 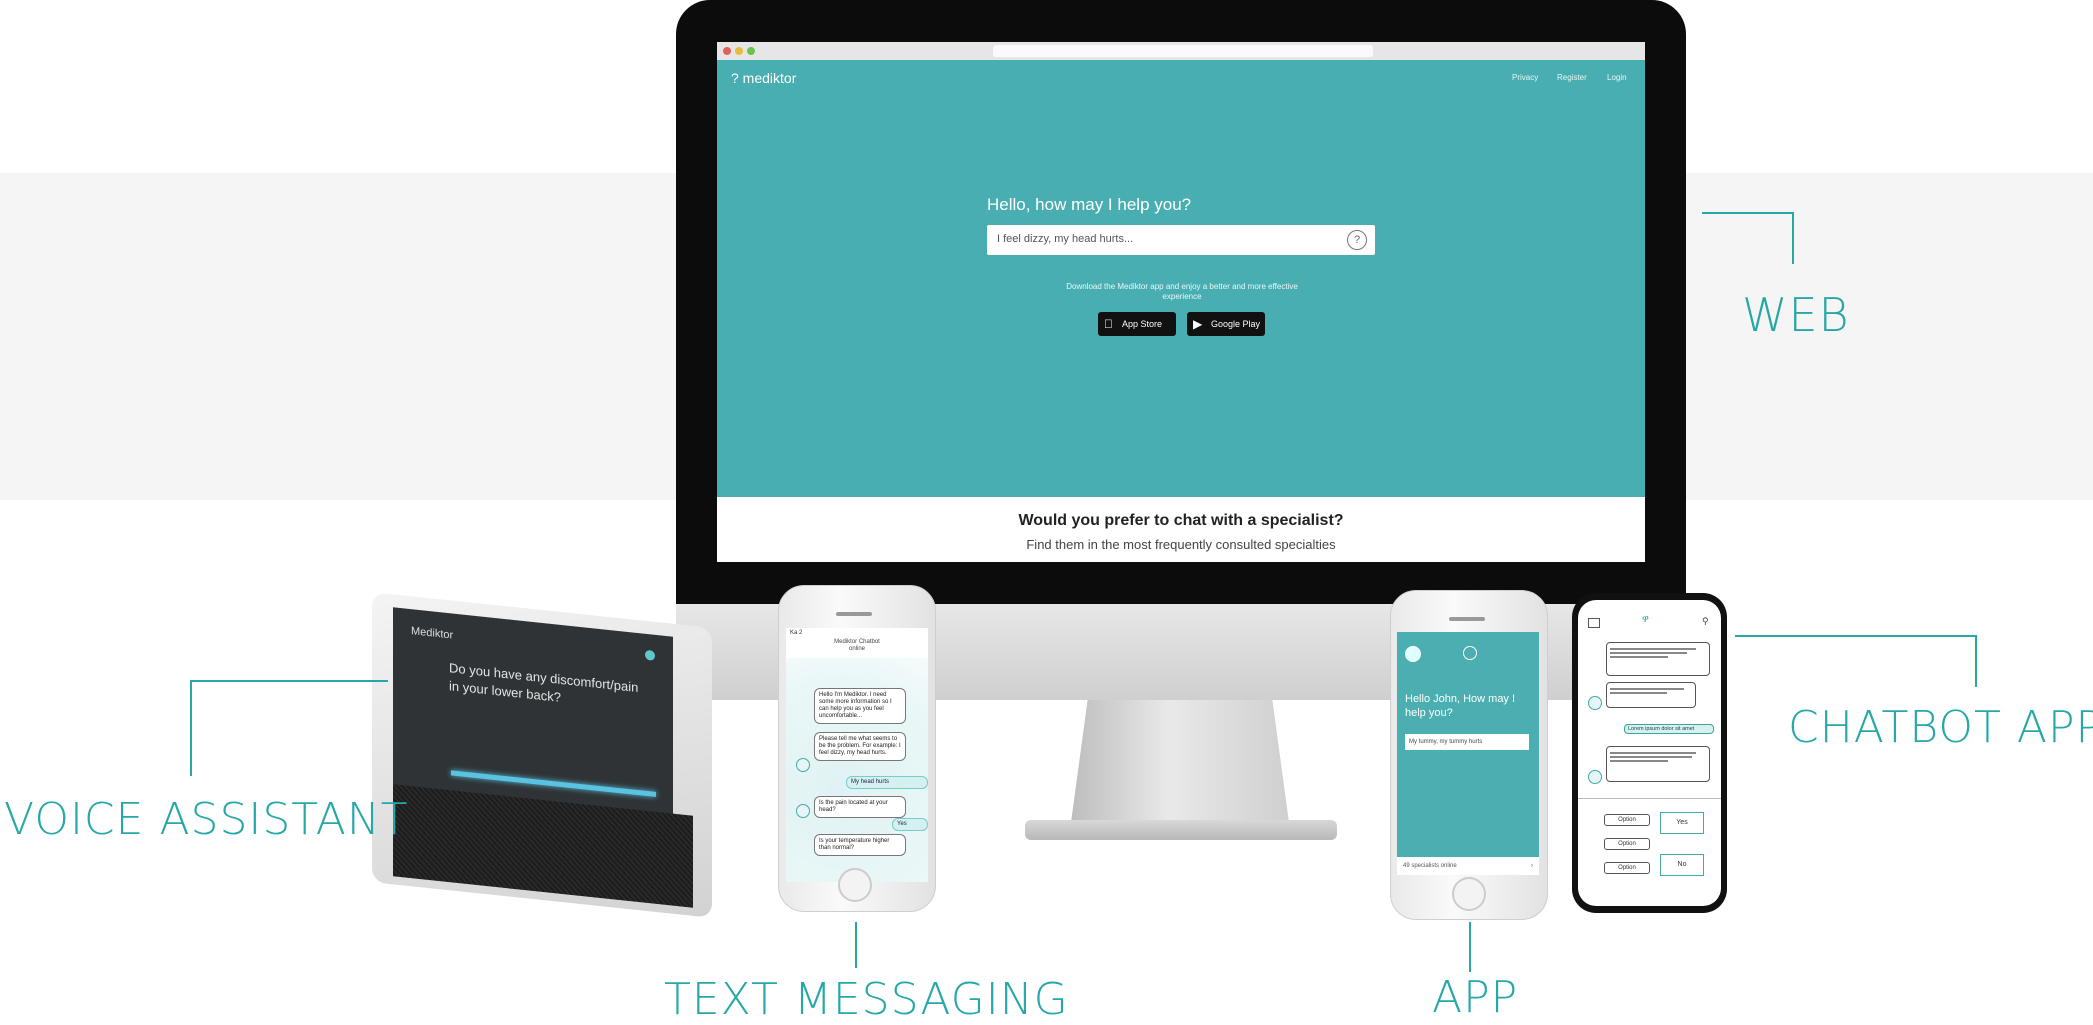 What do you see at coordinates (1705, 621) in the screenshot?
I see `search-icon: ⚲` at bounding box center [1705, 621].